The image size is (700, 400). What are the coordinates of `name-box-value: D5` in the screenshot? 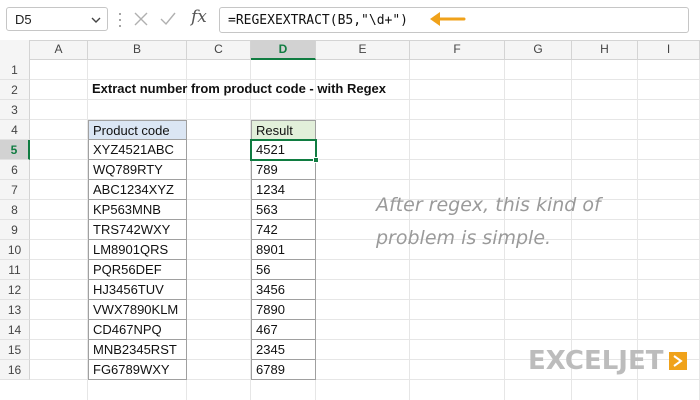 It's located at (23, 19).